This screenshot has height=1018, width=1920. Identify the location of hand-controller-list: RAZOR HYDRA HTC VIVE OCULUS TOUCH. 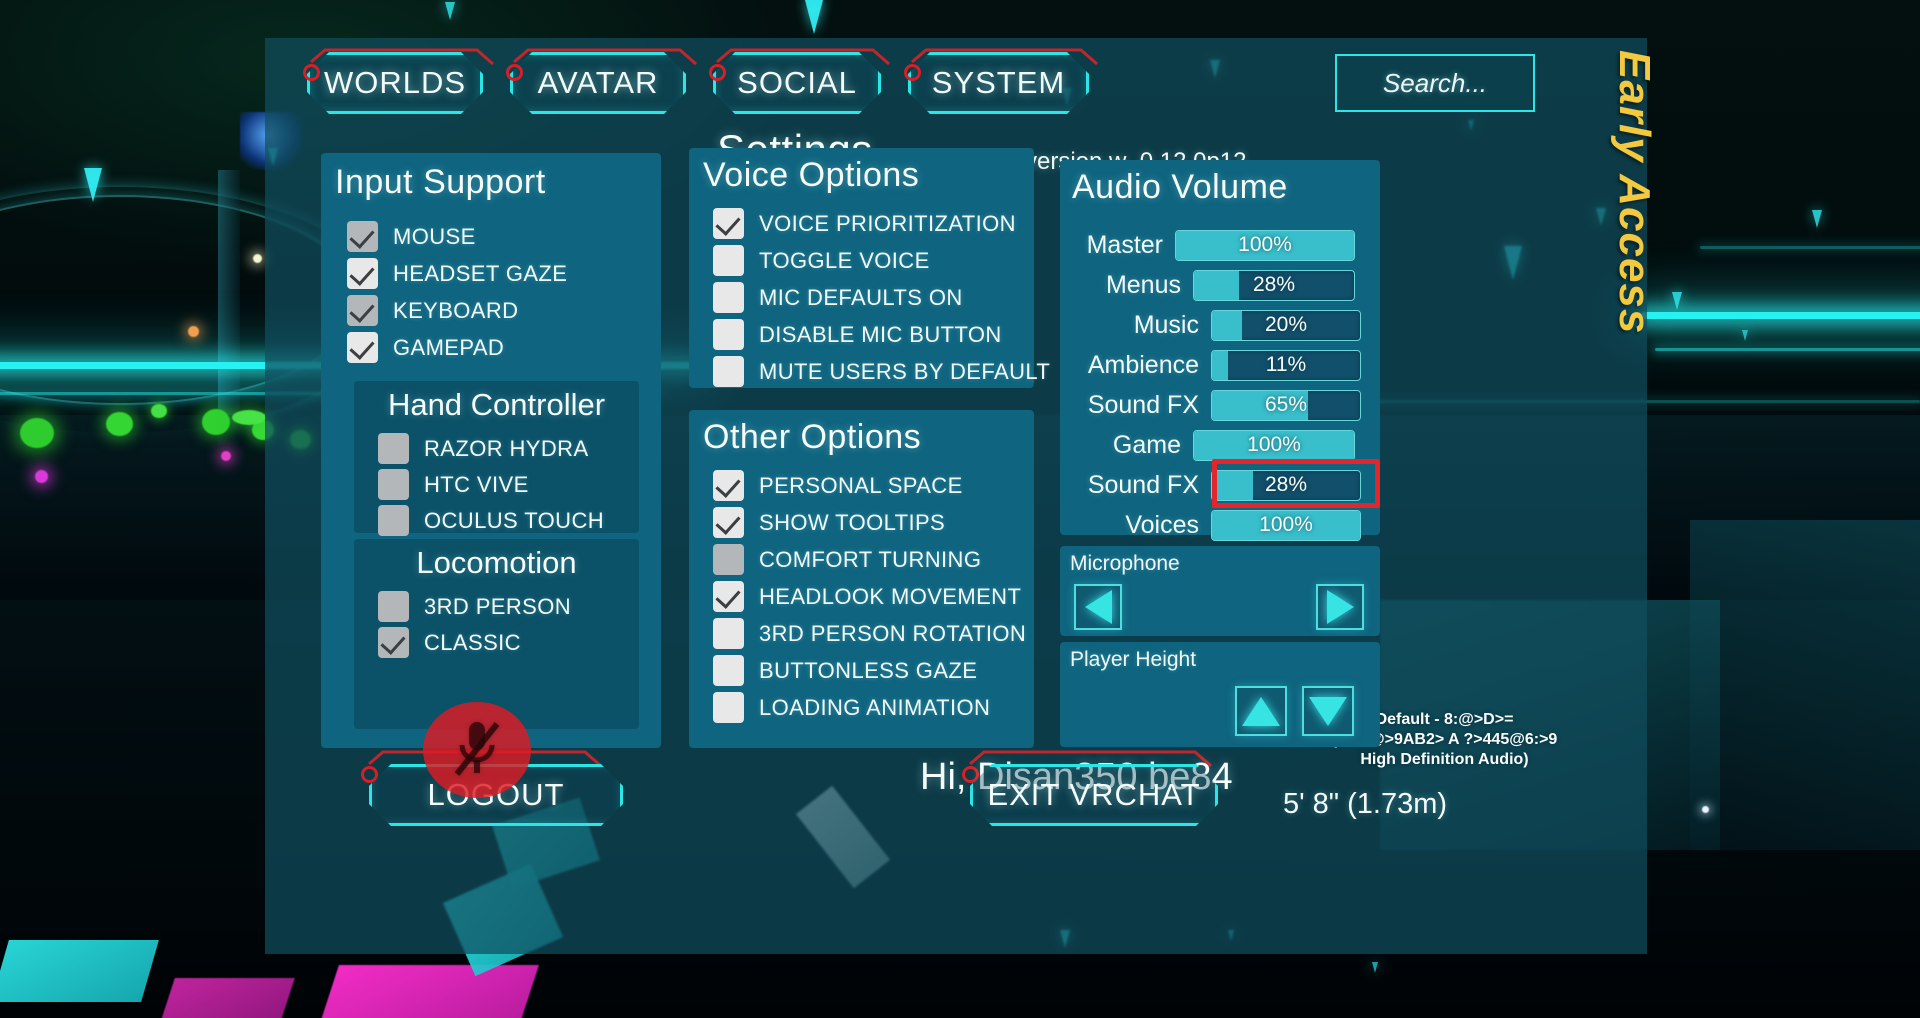
(491, 487).